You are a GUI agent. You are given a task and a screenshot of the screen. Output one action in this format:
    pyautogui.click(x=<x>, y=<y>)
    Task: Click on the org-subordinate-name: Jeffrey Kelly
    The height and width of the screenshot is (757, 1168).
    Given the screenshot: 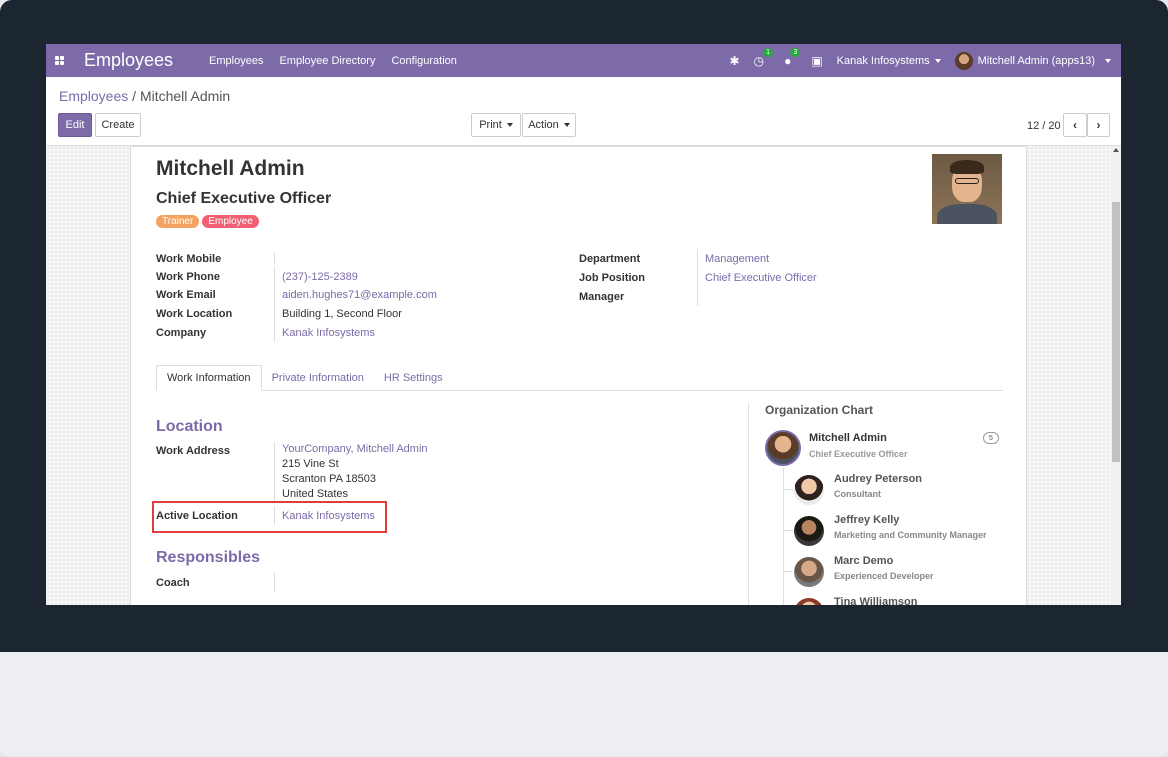 What is the action you would take?
    pyautogui.click(x=866, y=520)
    